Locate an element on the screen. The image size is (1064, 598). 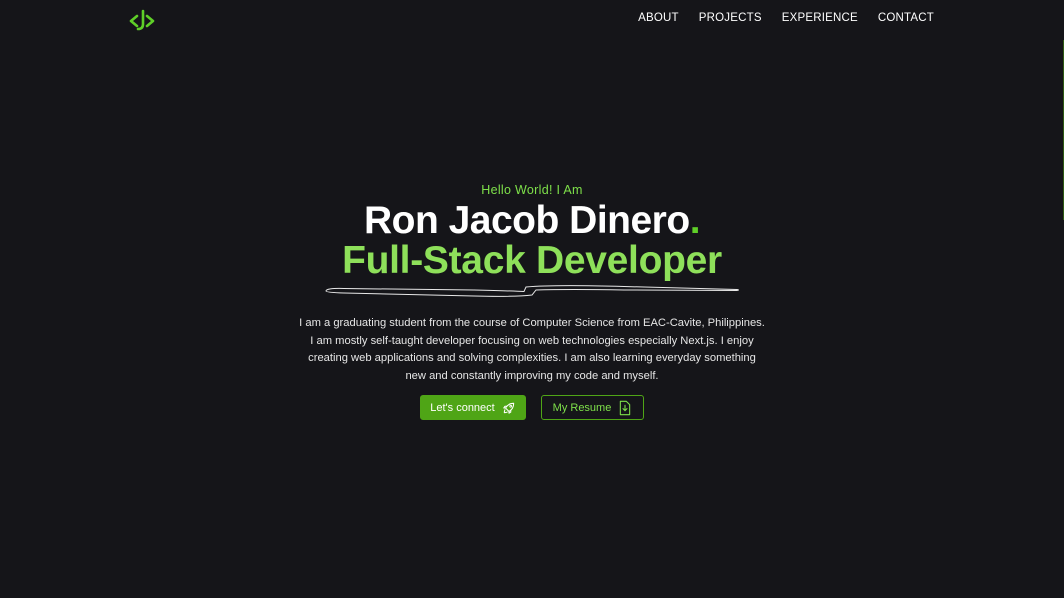
hero-actions: Let's connect My Resume is located at coordinates (532, 407).